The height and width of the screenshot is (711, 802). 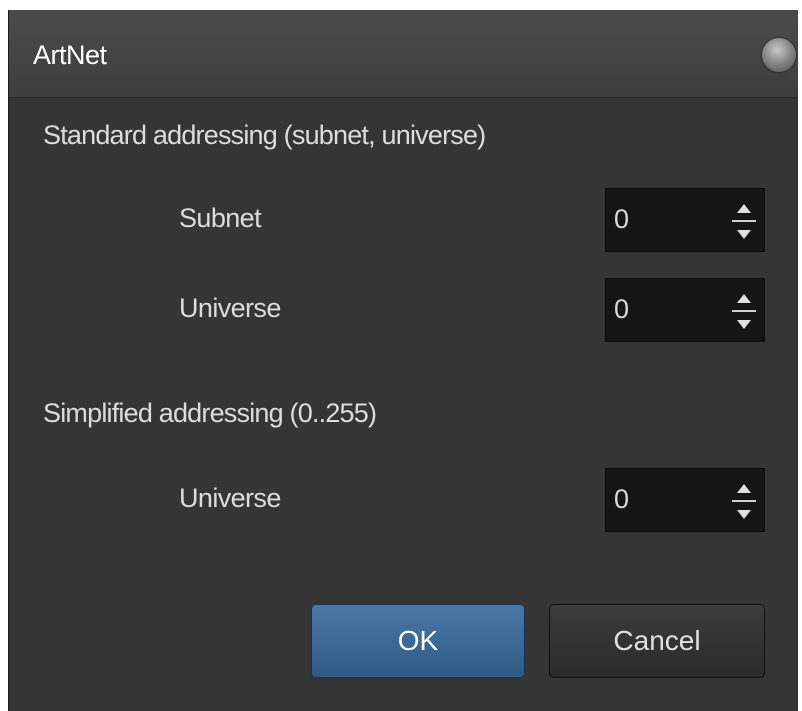 I want to click on simplified-universe-spin-up-button, so click(x=744, y=488).